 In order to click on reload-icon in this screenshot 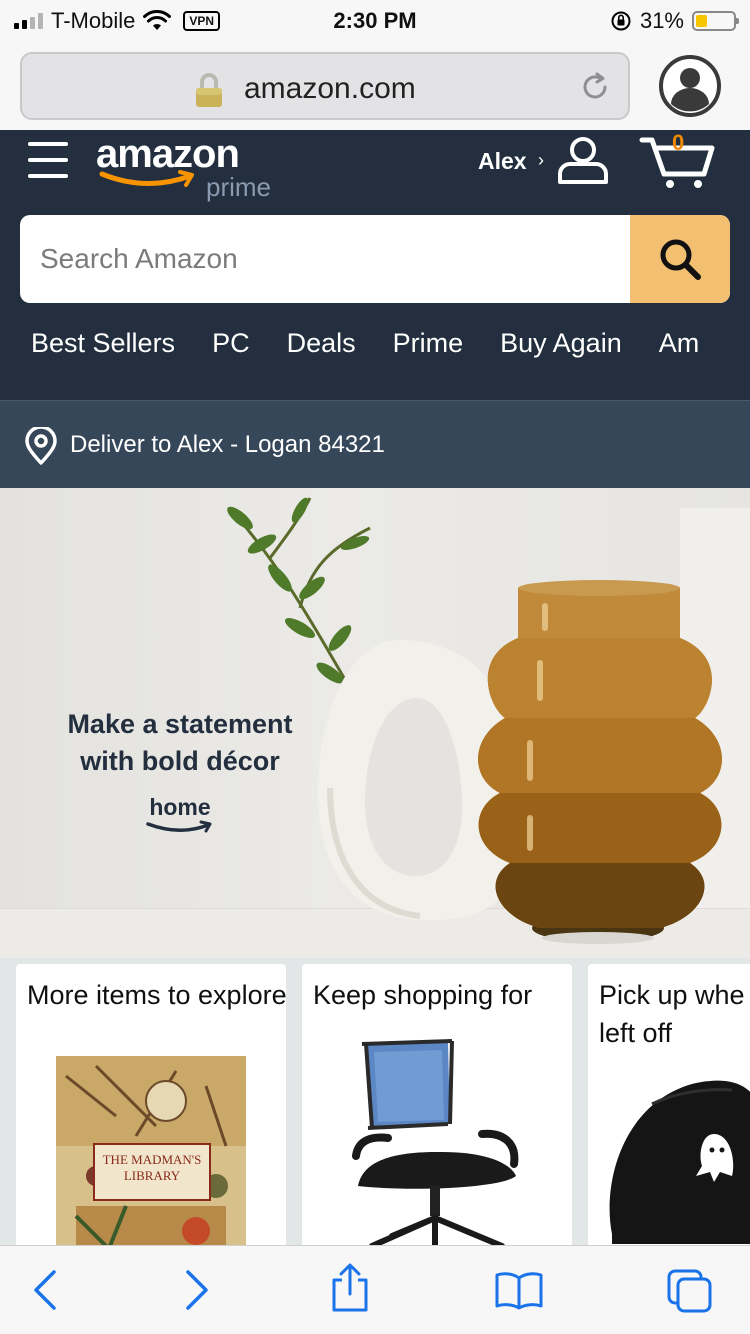, I will do `click(595, 87)`.